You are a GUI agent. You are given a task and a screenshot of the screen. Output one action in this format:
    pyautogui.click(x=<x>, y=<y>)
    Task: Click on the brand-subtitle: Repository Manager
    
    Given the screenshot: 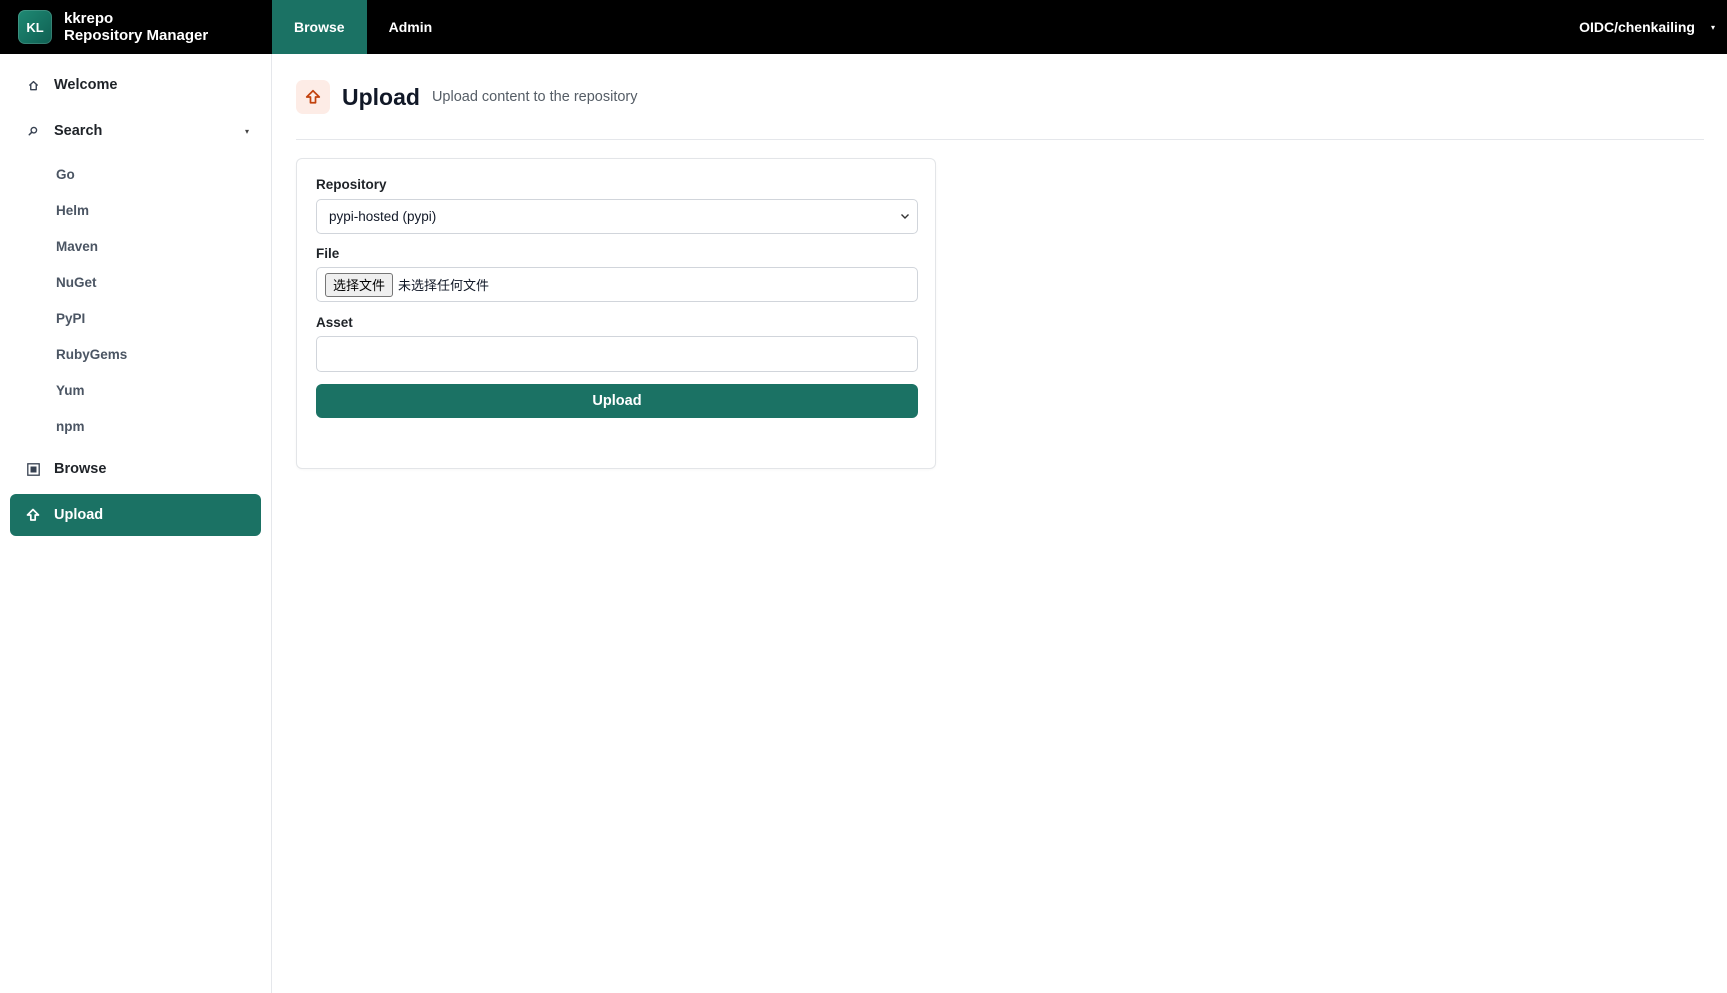 What is the action you would take?
    pyautogui.click(x=136, y=35)
    